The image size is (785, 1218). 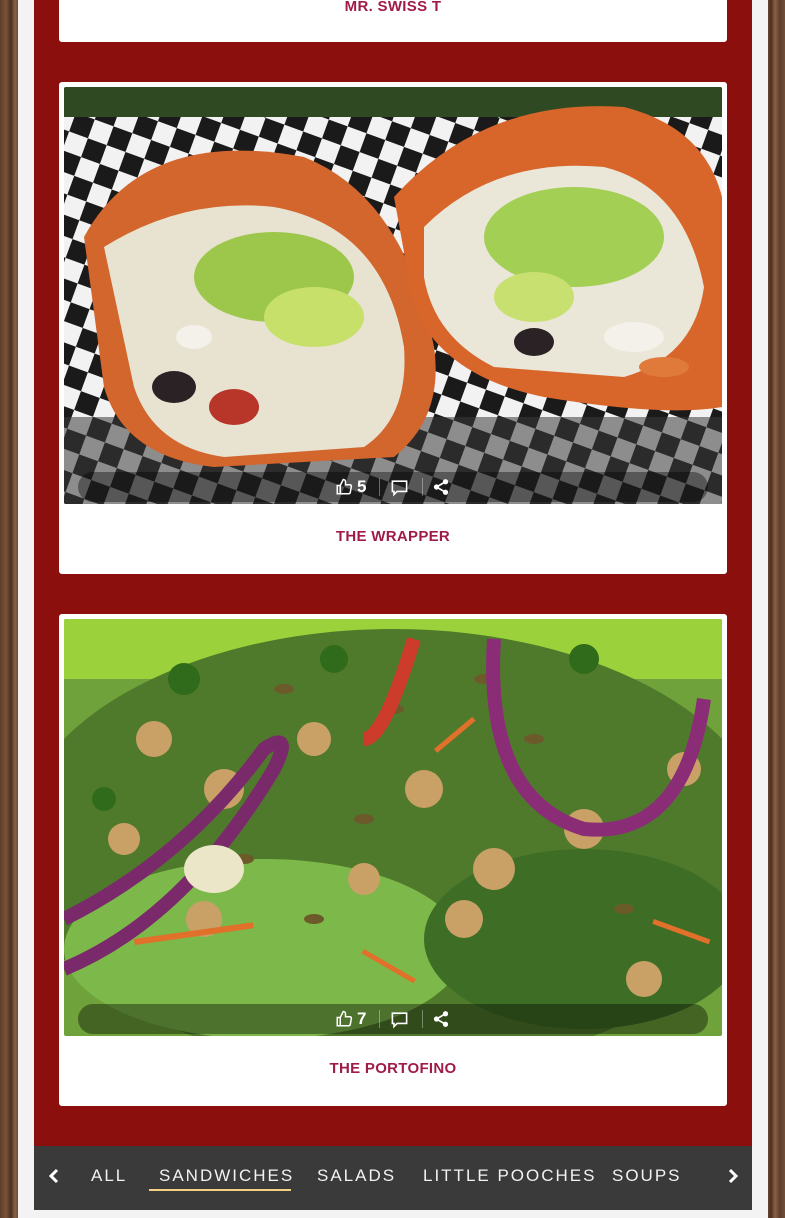 What do you see at coordinates (393, 7) in the screenshot?
I see `menu-item-title: MR. SWISS T` at bounding box center [393, 7].